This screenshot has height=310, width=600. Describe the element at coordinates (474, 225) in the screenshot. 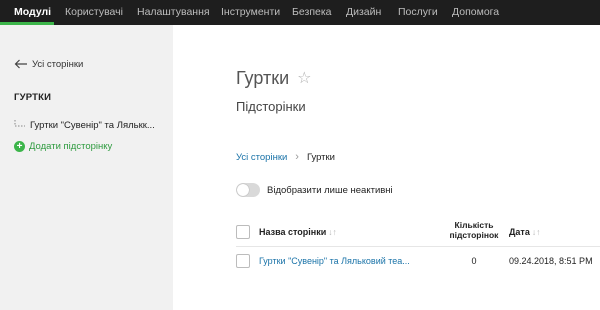

I see `column-header-count-line1: Кількість` at that location.